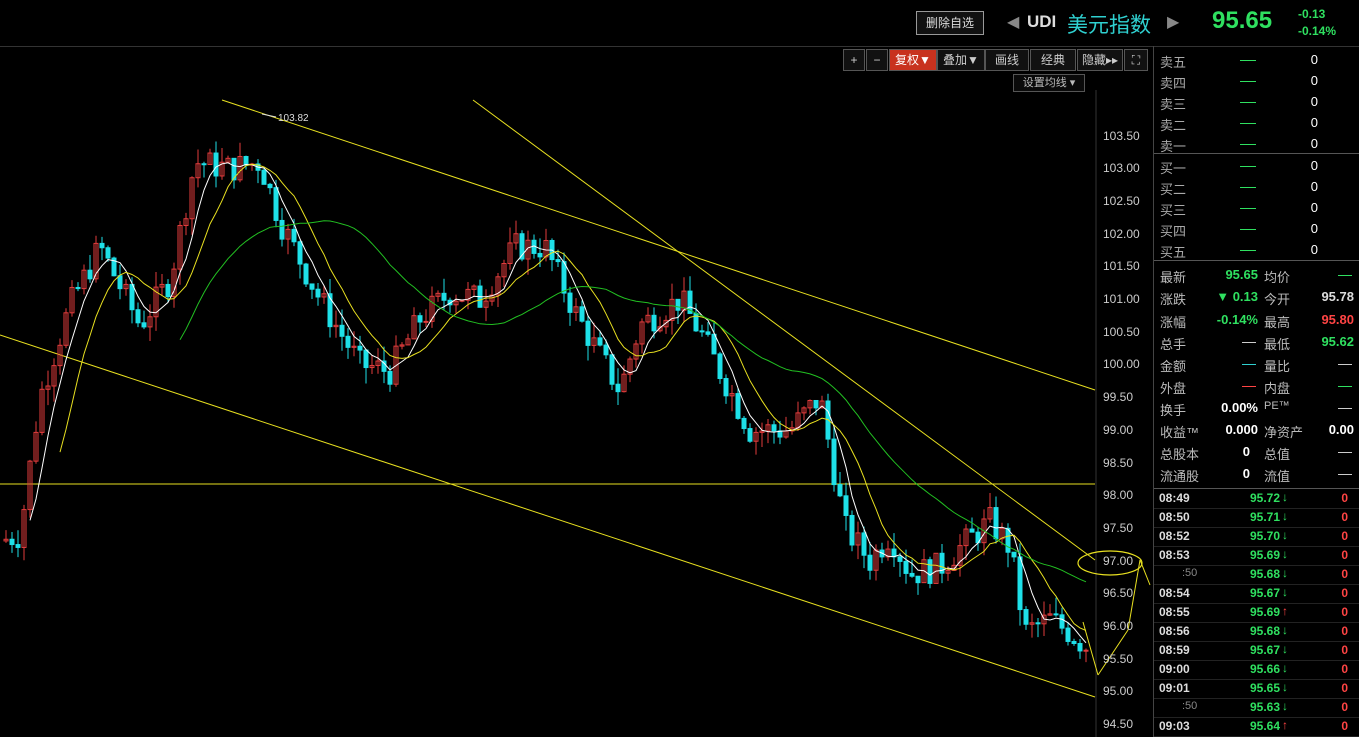 The height and width of the screenshot is (737, 1359). What do you see at coordinates (1121, 331) in the screenshot?
I see `y-tick-label: 100.50` at bounding box center [1121, 331].